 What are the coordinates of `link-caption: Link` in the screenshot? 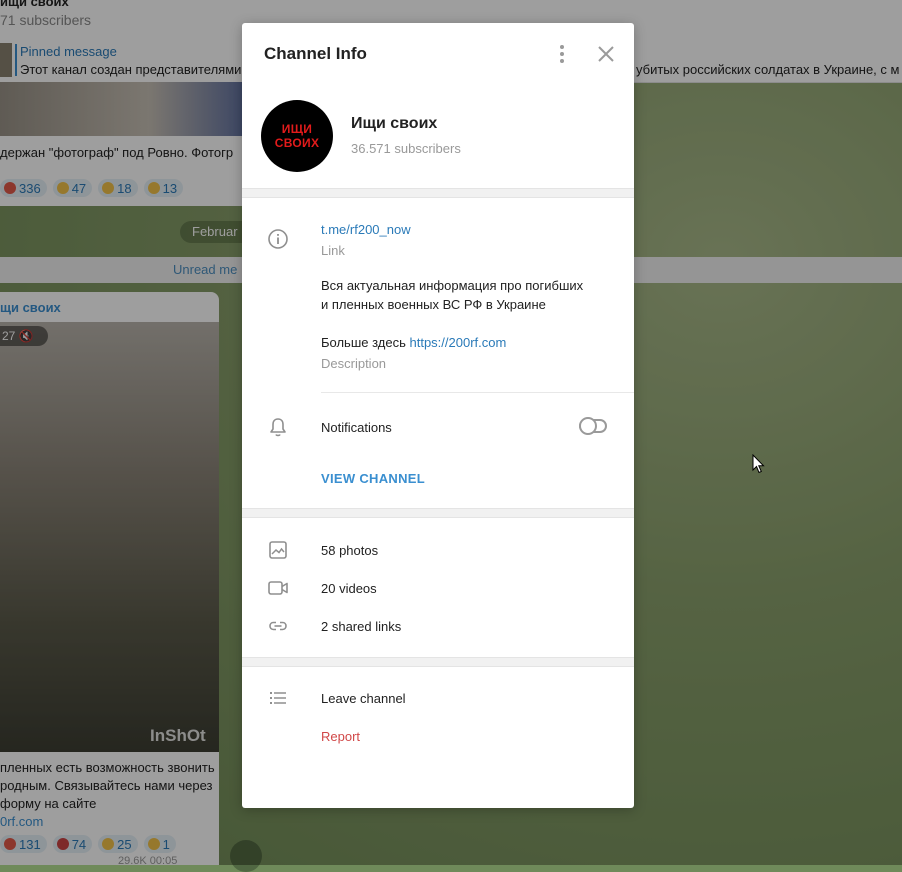 It's located at (333, 250).